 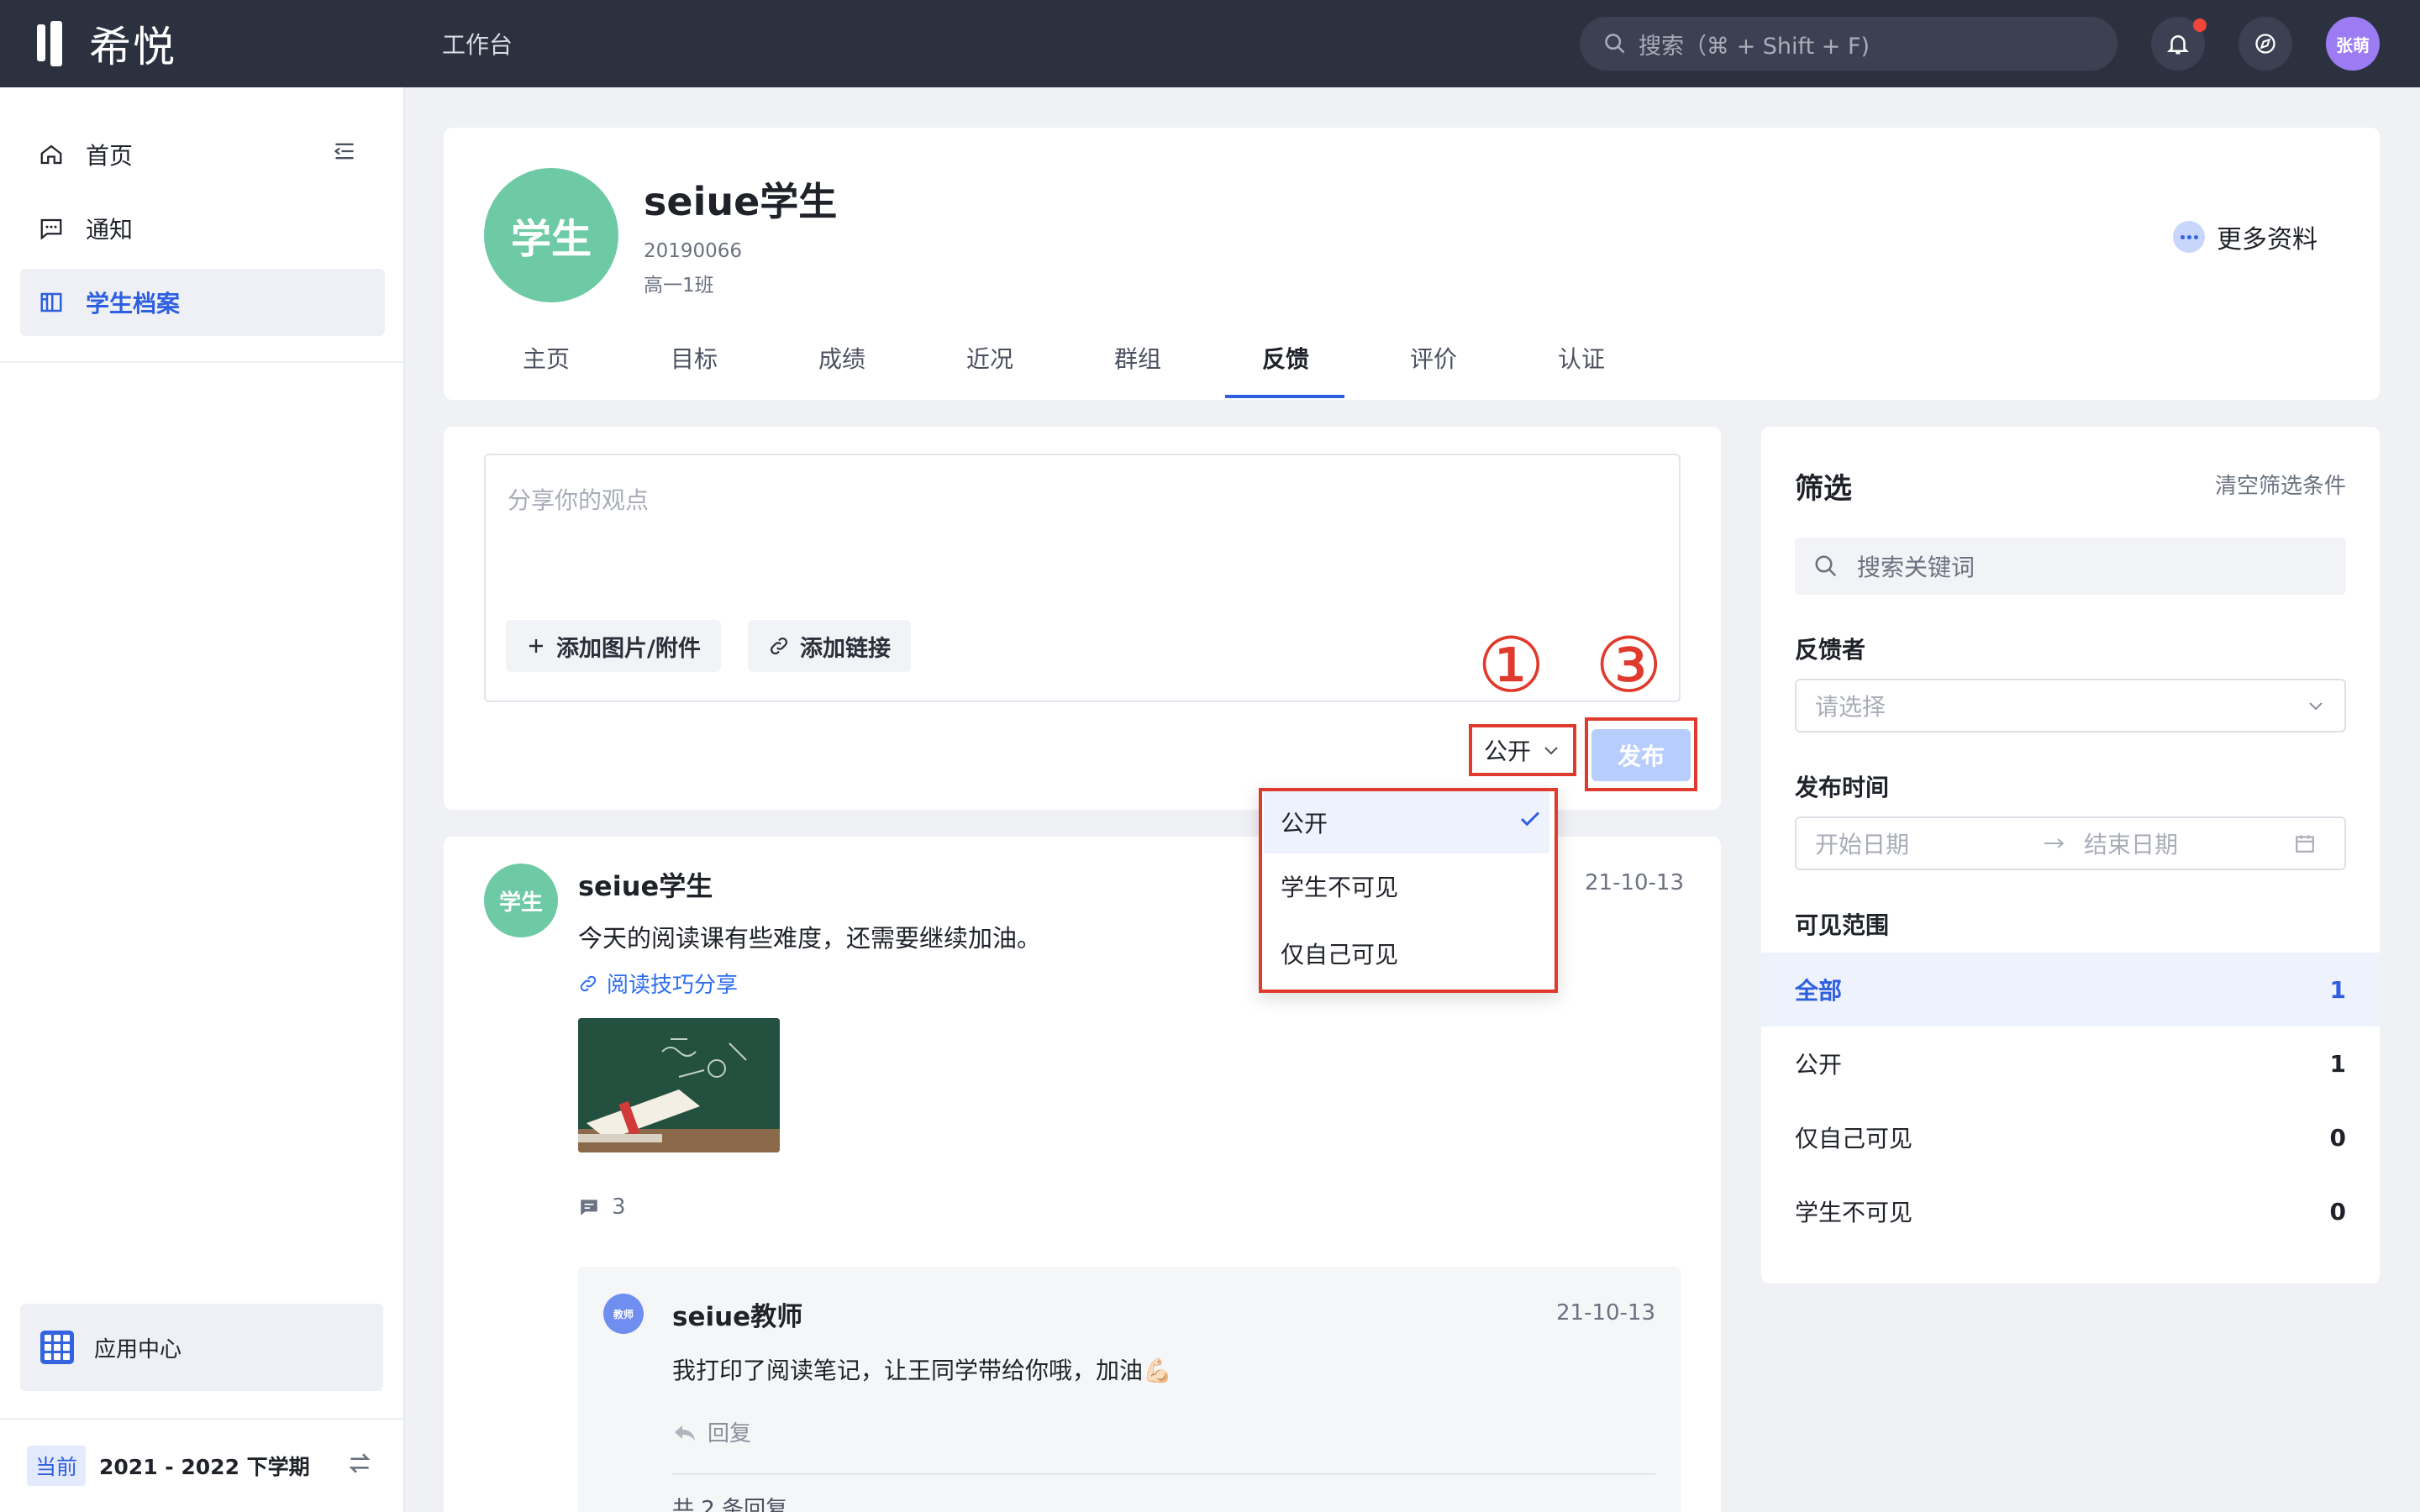 What do you see at coordinates (1916, 567) in the screenshot?
I see `keyword-search-placeholder: 搜索关键词` at bounding box center [1916, 567].